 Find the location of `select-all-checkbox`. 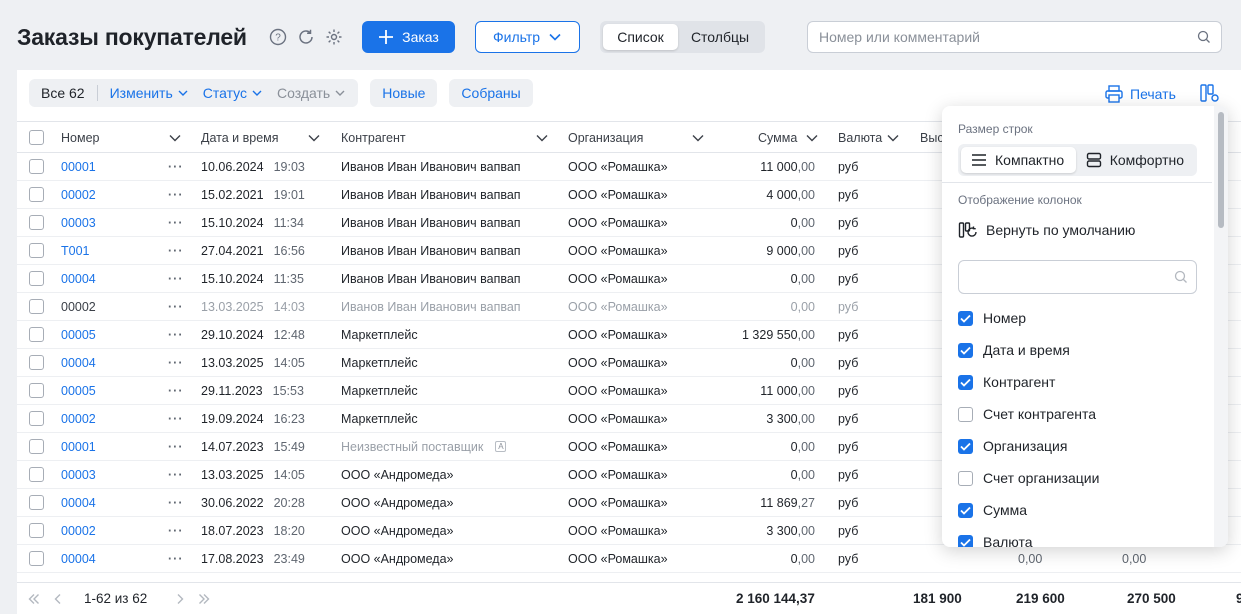

select-all-checkbox is located at coordinates (36, 137).